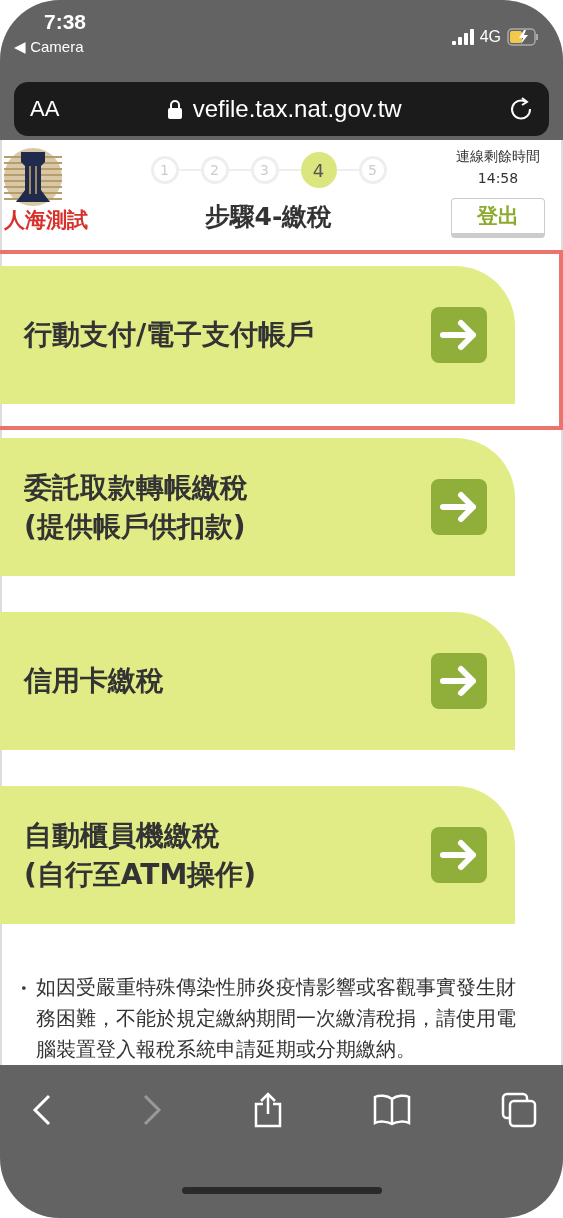 The width and height of the screenshot is (563, 1218). What do you see at coordinates (521, 109) in the screenshot?
I see `reload-icon` at bounding box center [521, 109].